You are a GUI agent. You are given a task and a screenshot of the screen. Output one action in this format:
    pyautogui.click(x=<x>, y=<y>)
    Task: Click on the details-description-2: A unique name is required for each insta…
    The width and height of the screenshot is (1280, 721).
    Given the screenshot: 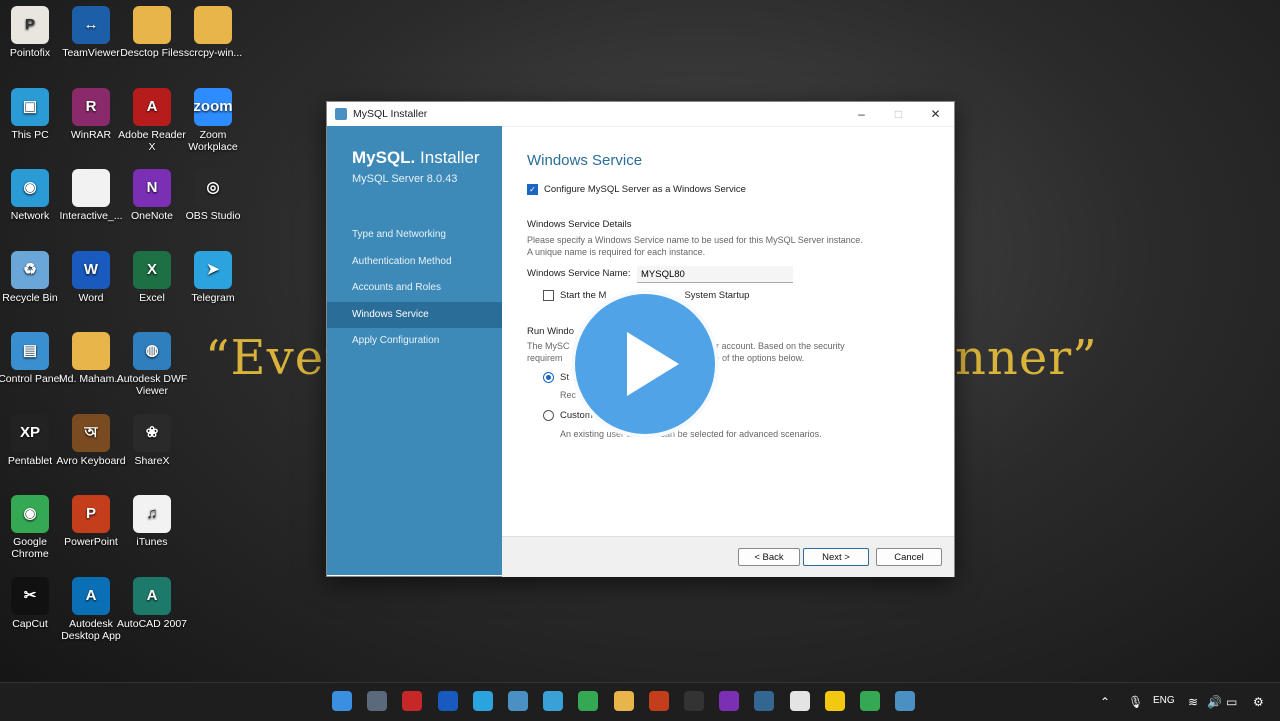 What is the action you would take?
    pyautogui.click(x=616, y=252)
    